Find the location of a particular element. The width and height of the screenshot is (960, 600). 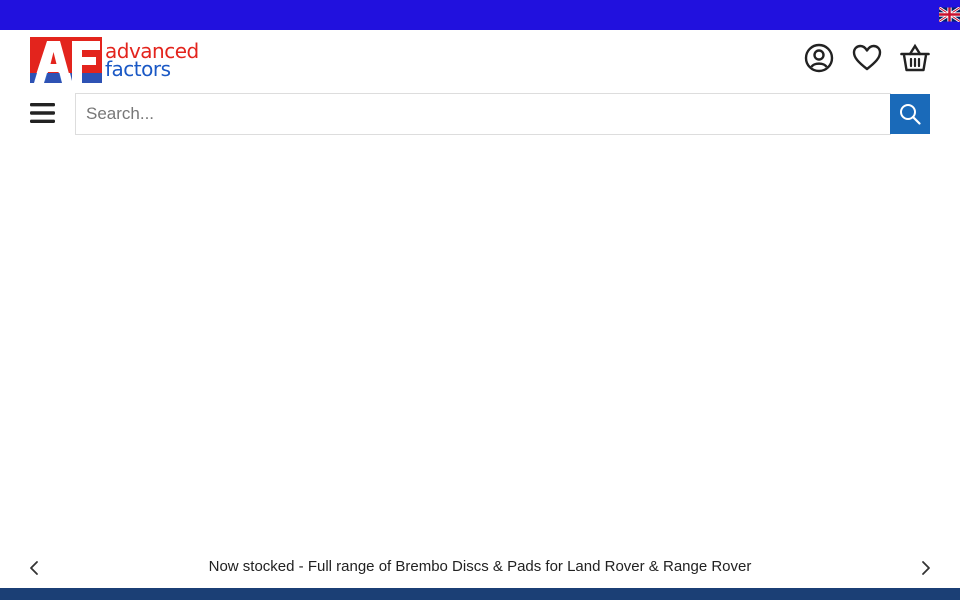

account-icon is located at coordinates (819, 58).